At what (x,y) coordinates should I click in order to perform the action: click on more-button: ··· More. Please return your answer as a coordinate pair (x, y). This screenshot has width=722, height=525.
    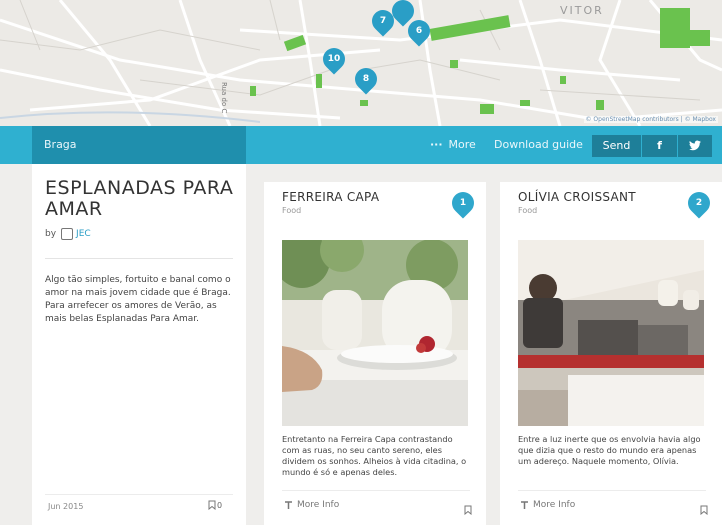
    Looking at the image, I should click on (453, 145).